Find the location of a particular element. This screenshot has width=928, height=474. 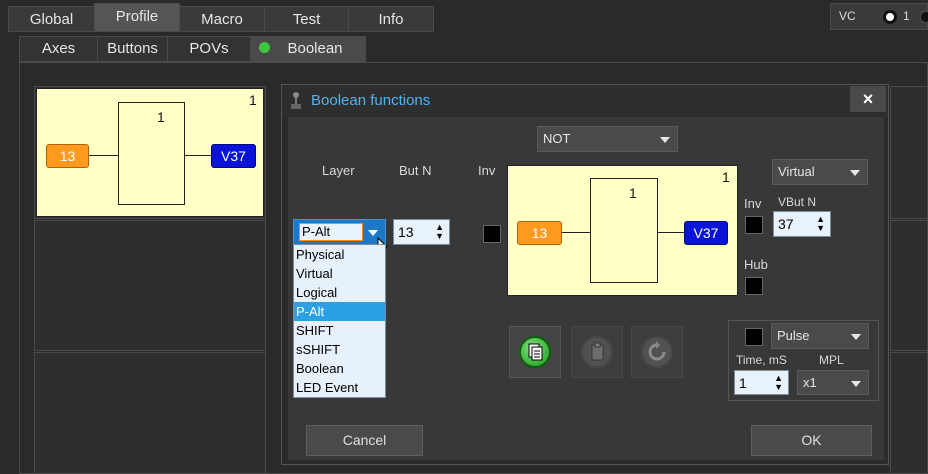

subtab-buttons: Buttons is located at coordinates (132, 49).